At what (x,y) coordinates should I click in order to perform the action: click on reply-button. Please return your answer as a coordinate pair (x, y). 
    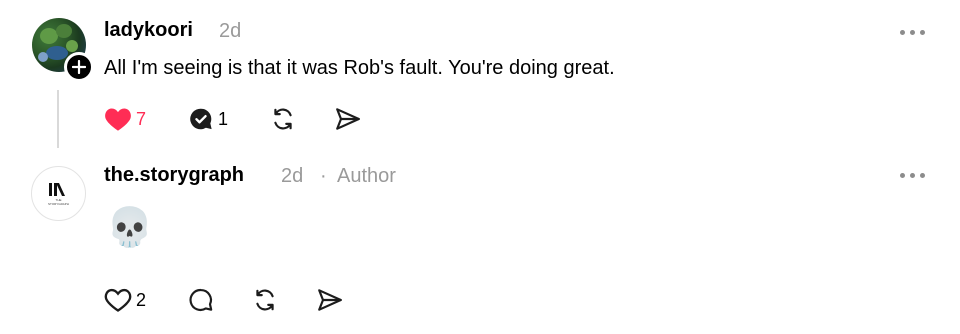
    Looking at the image, I should click on (201, 302).